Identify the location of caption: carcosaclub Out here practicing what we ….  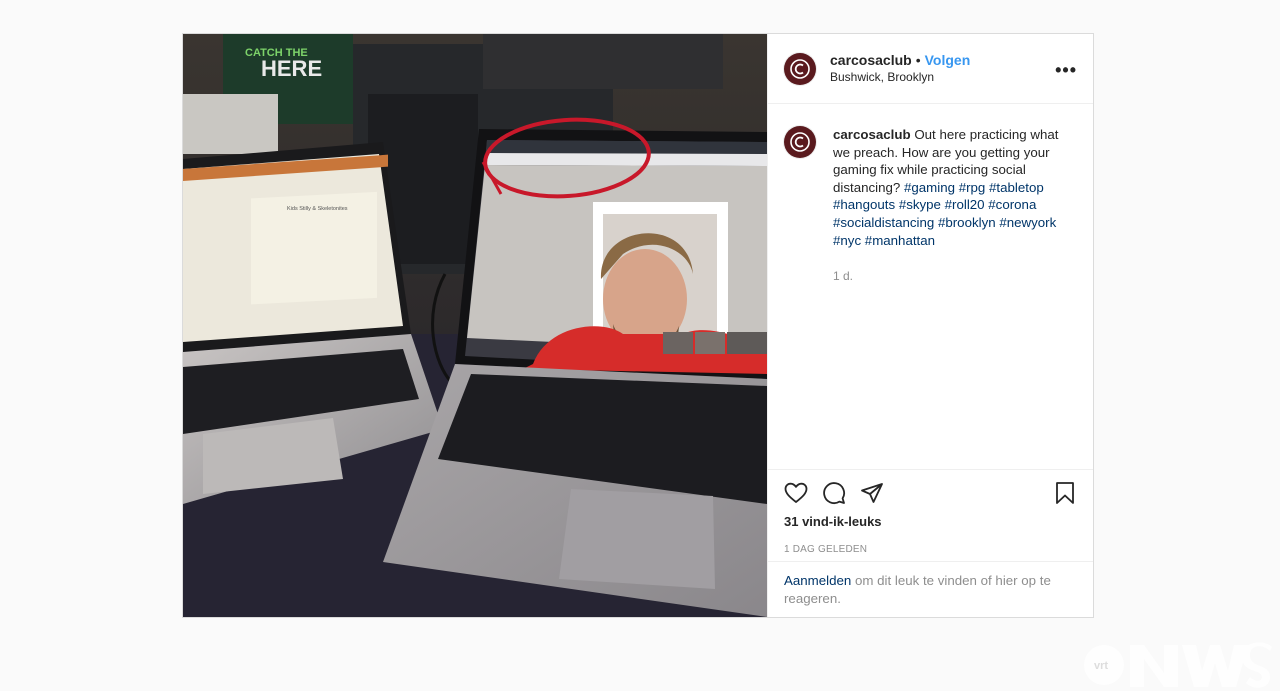
(953, 297).